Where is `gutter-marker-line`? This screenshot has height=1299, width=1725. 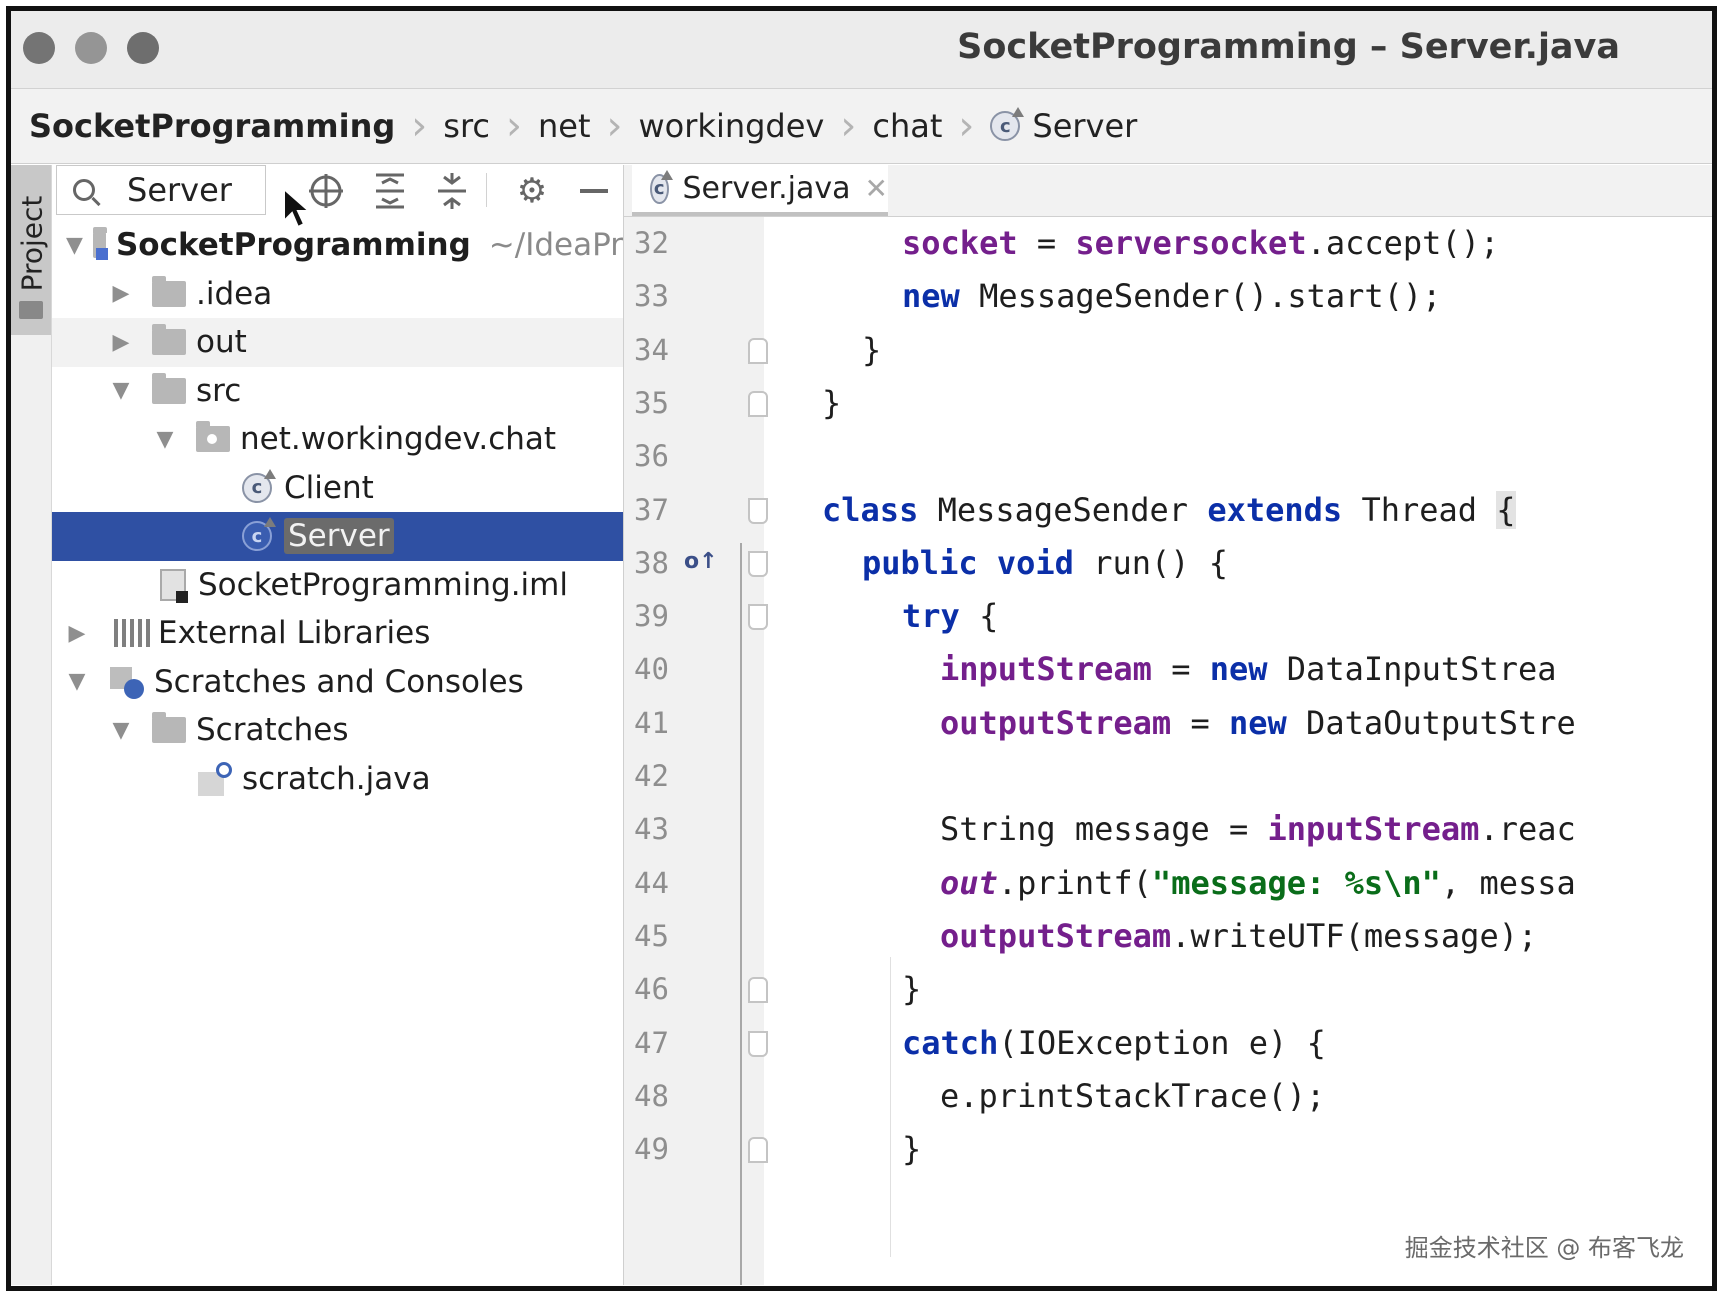
gutter-marker-line is located at coordinates (741, 914).